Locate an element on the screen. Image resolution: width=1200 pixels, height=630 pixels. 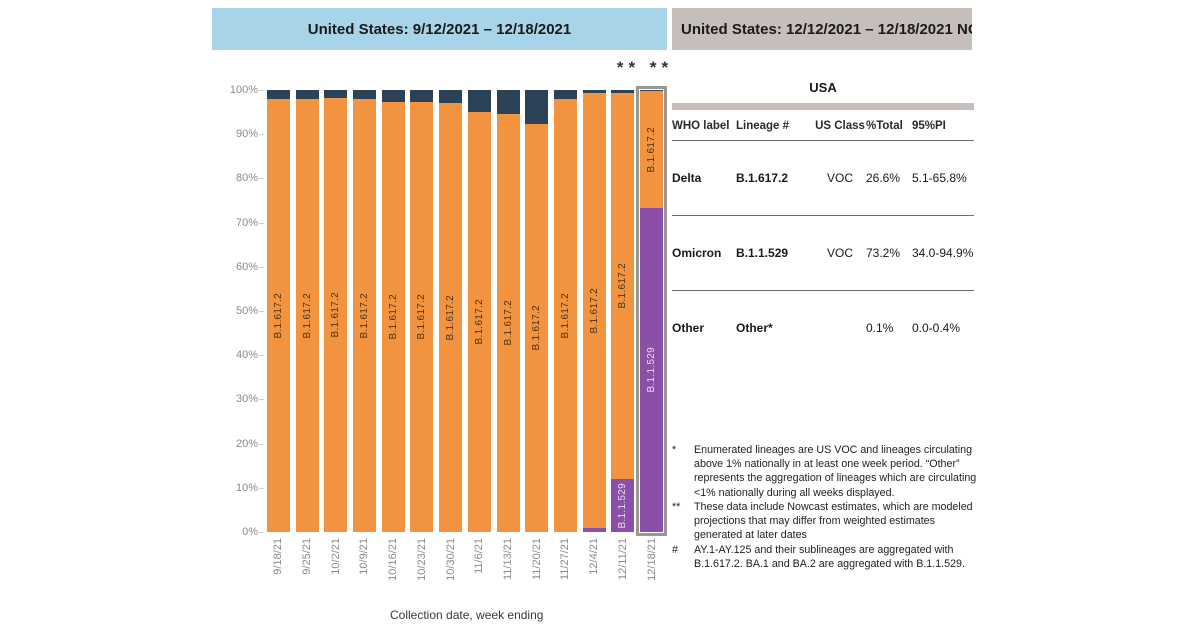
x-axis-tick-label: 10/9/21 is located at coordinates (364, 556).